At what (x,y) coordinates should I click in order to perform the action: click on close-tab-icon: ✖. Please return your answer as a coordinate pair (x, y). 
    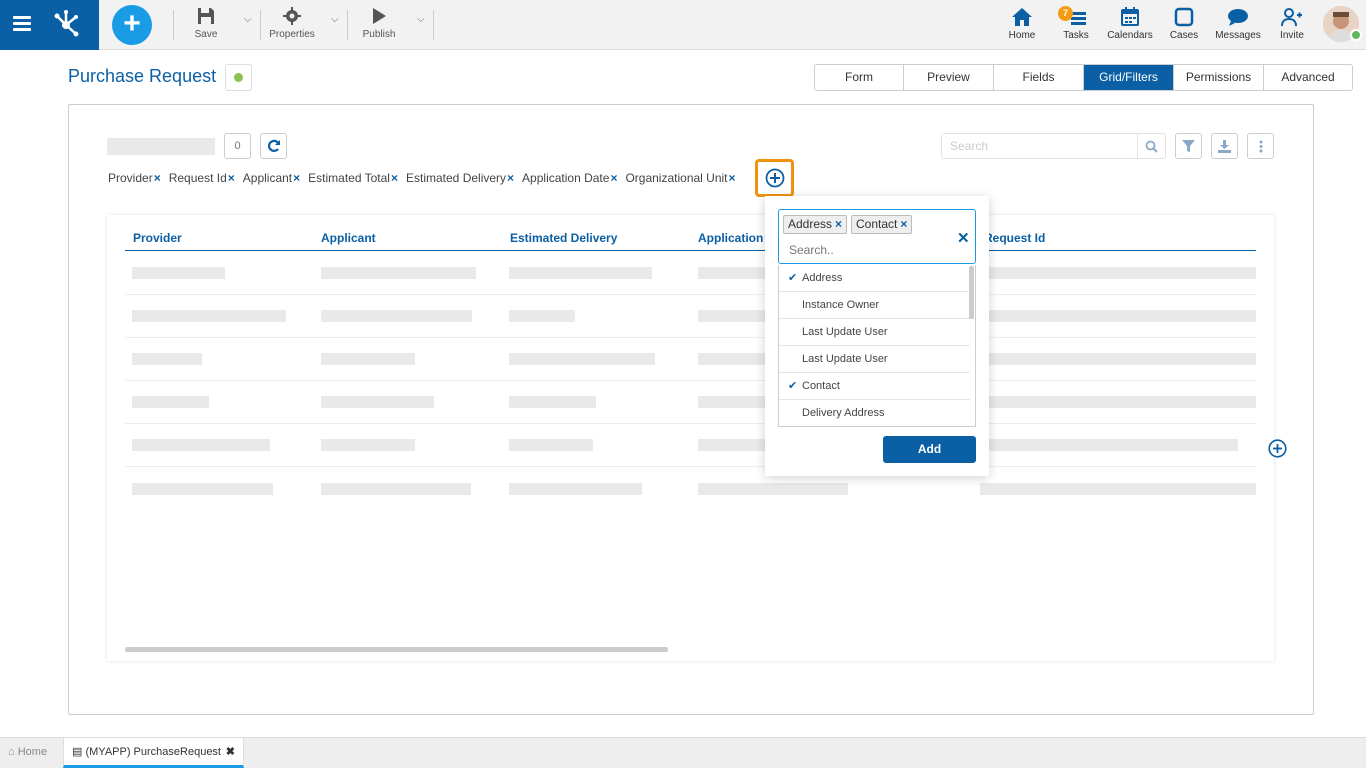
    Looking at the image, I should click on (230, 752).